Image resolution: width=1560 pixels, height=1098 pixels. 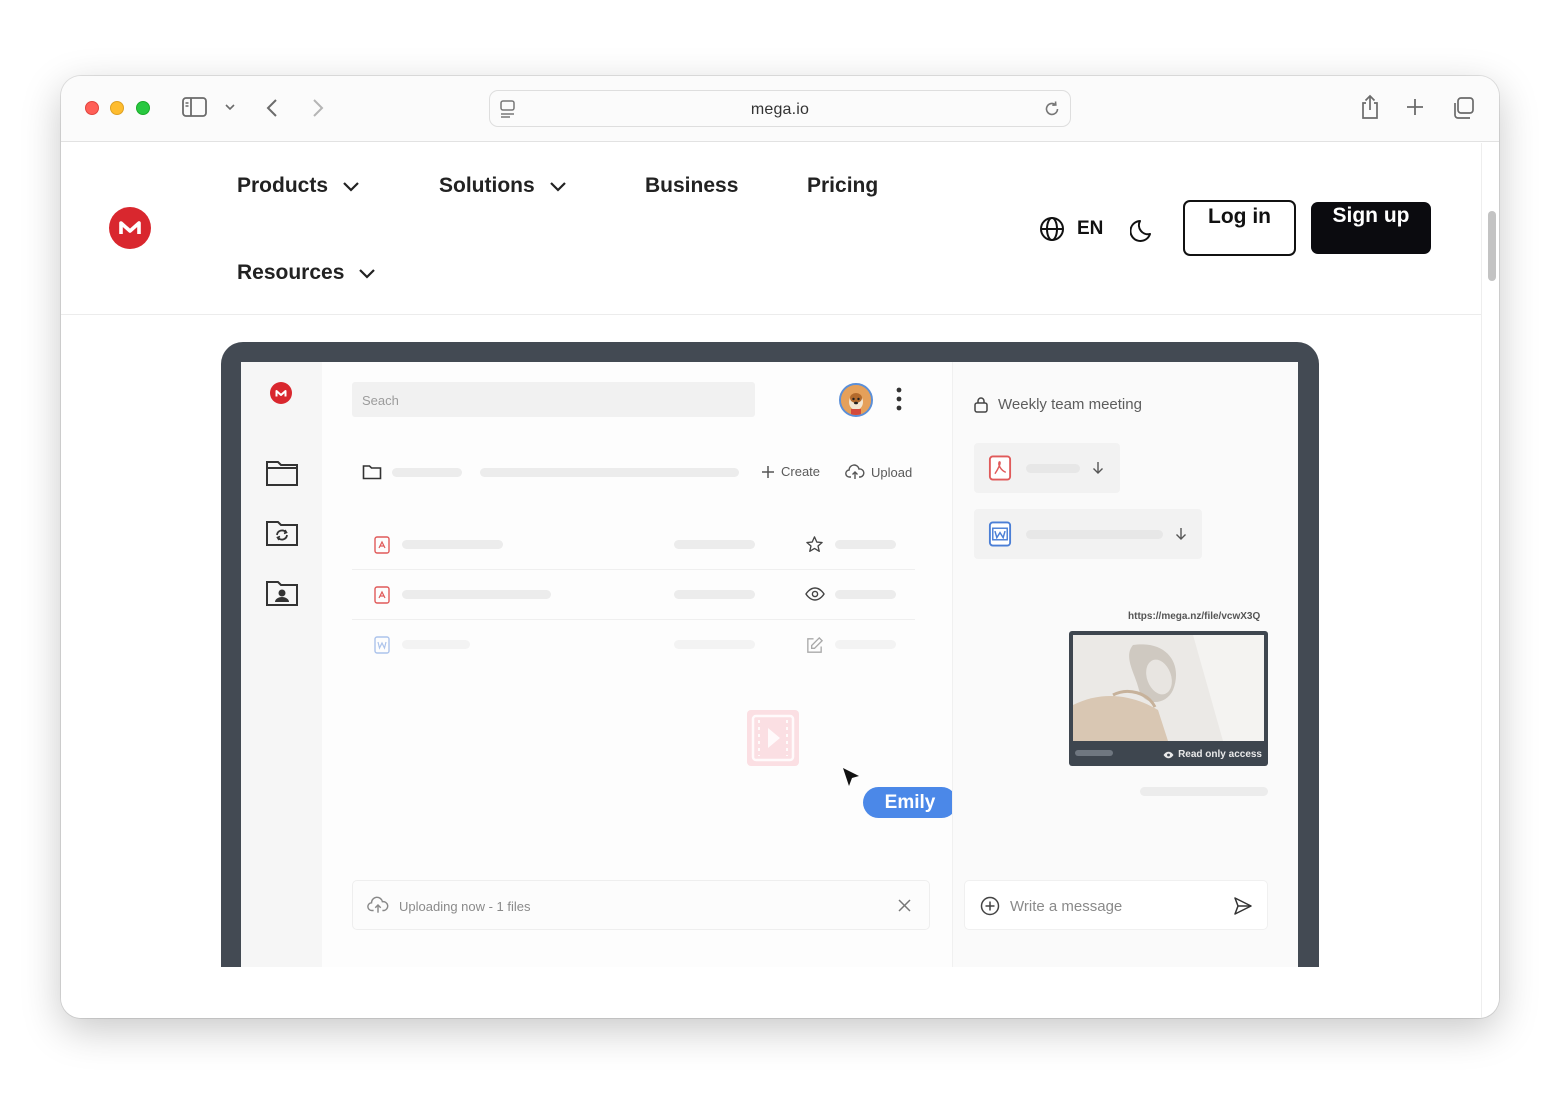 I want to click on nav-resources: Resources, so click(x=306, y=273).